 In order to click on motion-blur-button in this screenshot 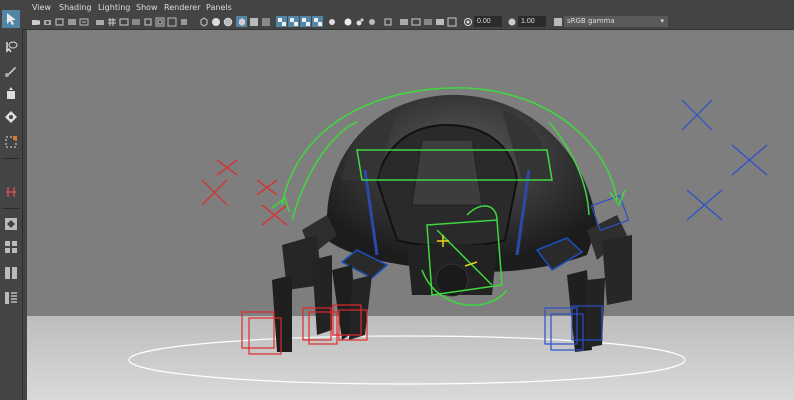, I will do `click(293, 21)`.